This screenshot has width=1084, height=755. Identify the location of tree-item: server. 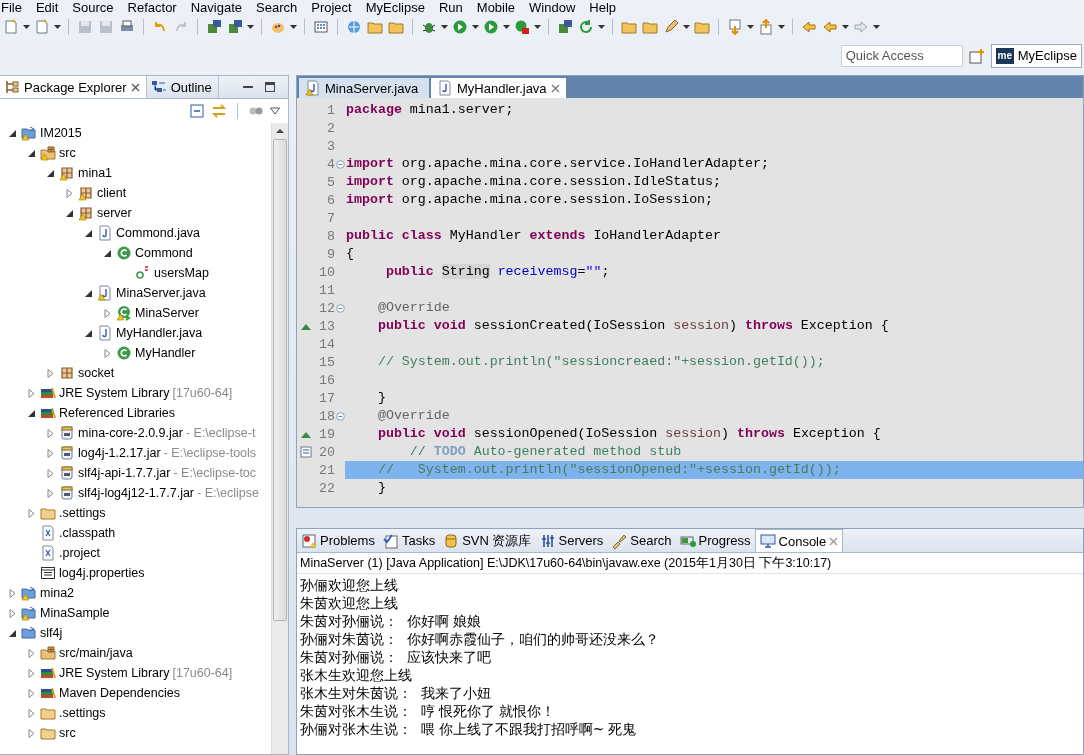
(114, 213).